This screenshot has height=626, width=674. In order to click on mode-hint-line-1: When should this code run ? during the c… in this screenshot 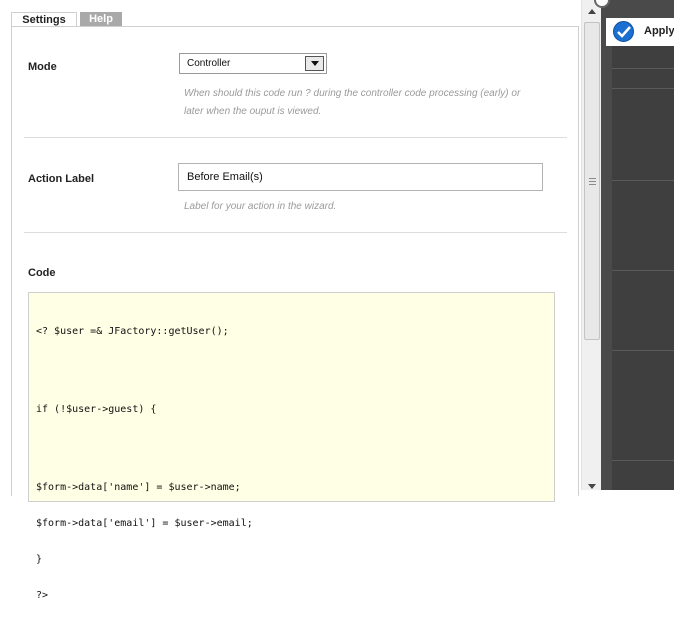, I will do `click(352, 93)`.